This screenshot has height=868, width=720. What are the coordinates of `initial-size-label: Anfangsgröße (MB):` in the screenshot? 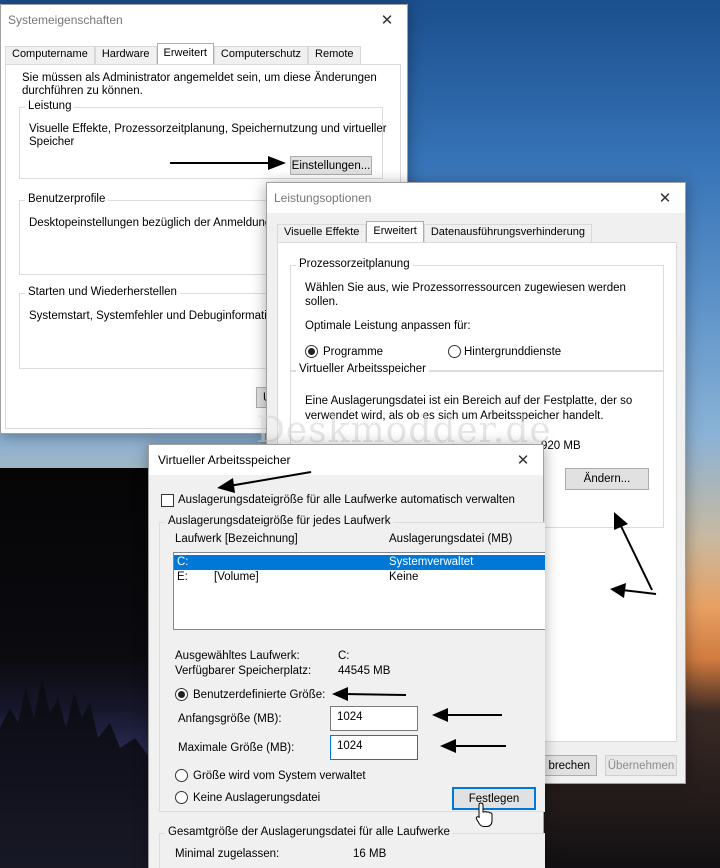 It's located at (230, 719).